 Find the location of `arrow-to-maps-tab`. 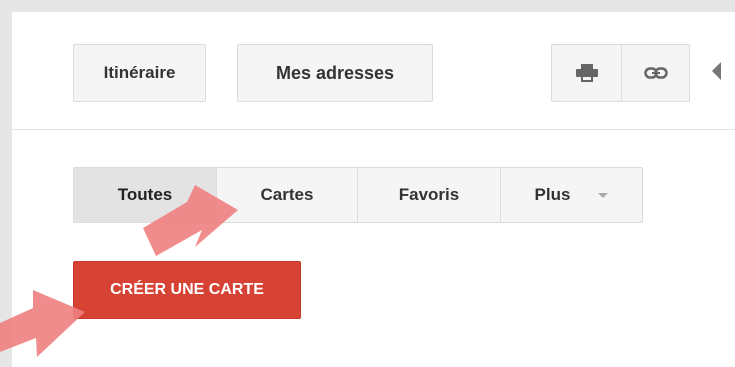

arrow-to-maps-tab is located at coordinates (190, 220).